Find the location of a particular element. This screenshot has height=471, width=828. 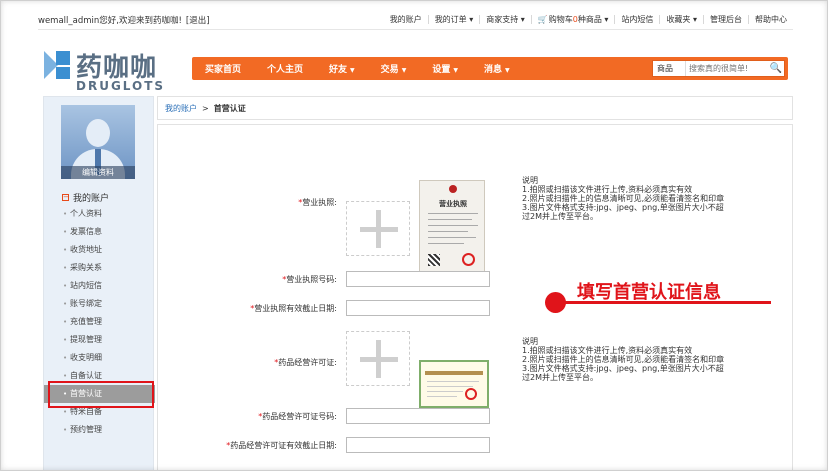

search-input is located at coordinates (727, 68).